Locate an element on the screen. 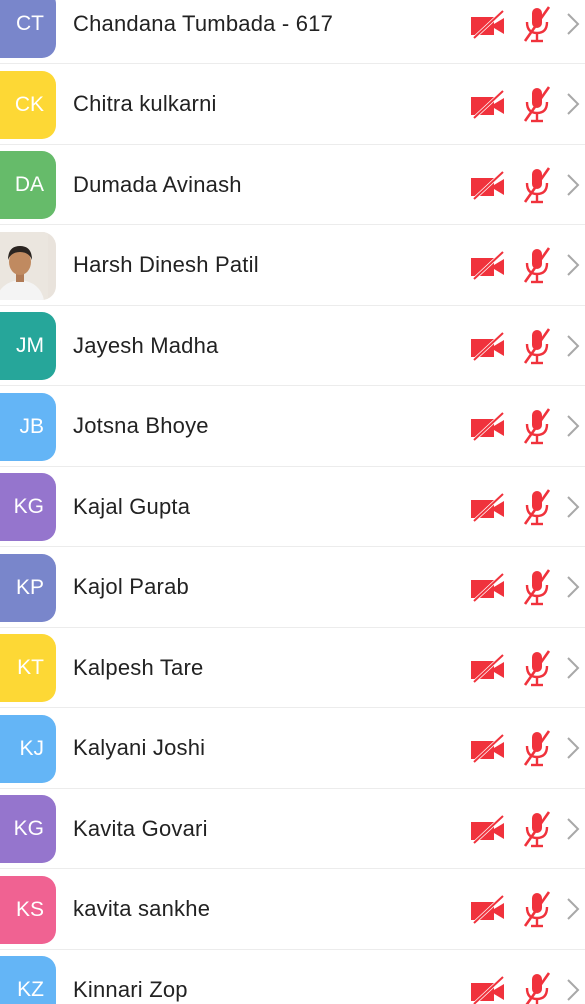 Image resolution: width=585 pixels, height=1004 pixels. participant-row: JB Jotsna Bhoye is located at coordinates (292, 427).